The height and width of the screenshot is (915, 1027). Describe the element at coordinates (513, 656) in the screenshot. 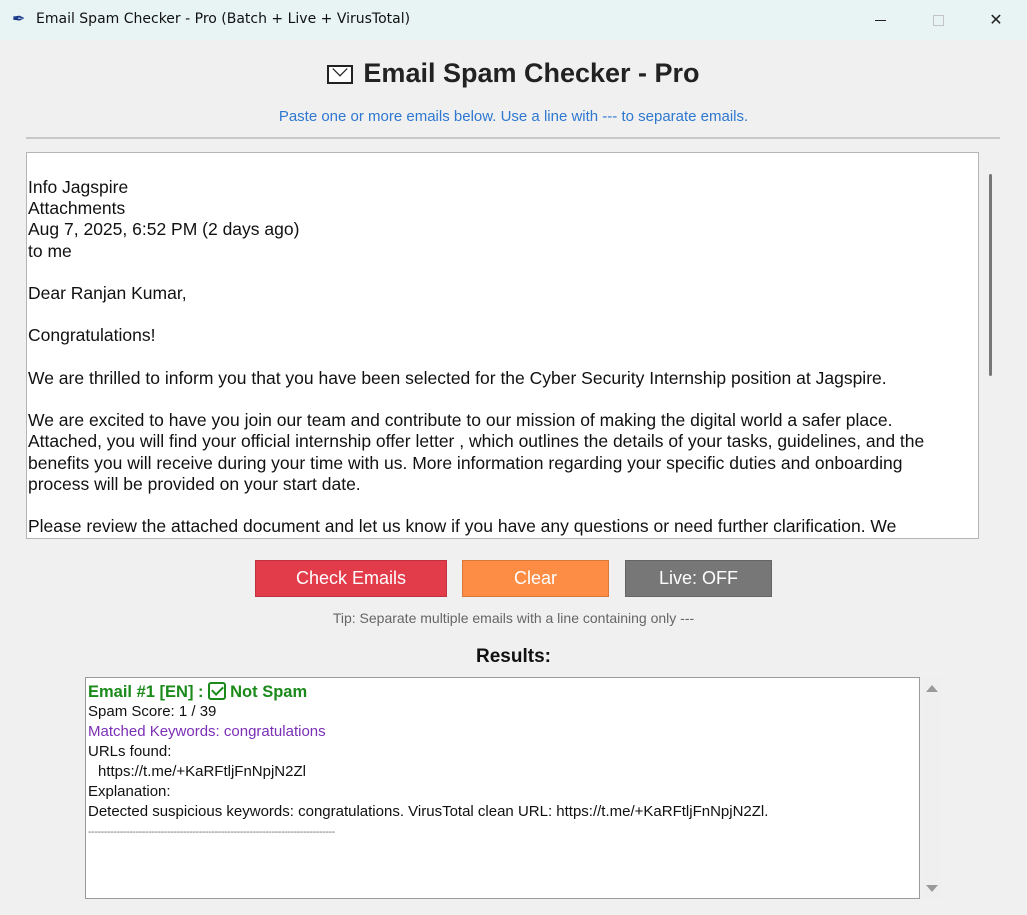

I see `results-label: Results:` at that location.